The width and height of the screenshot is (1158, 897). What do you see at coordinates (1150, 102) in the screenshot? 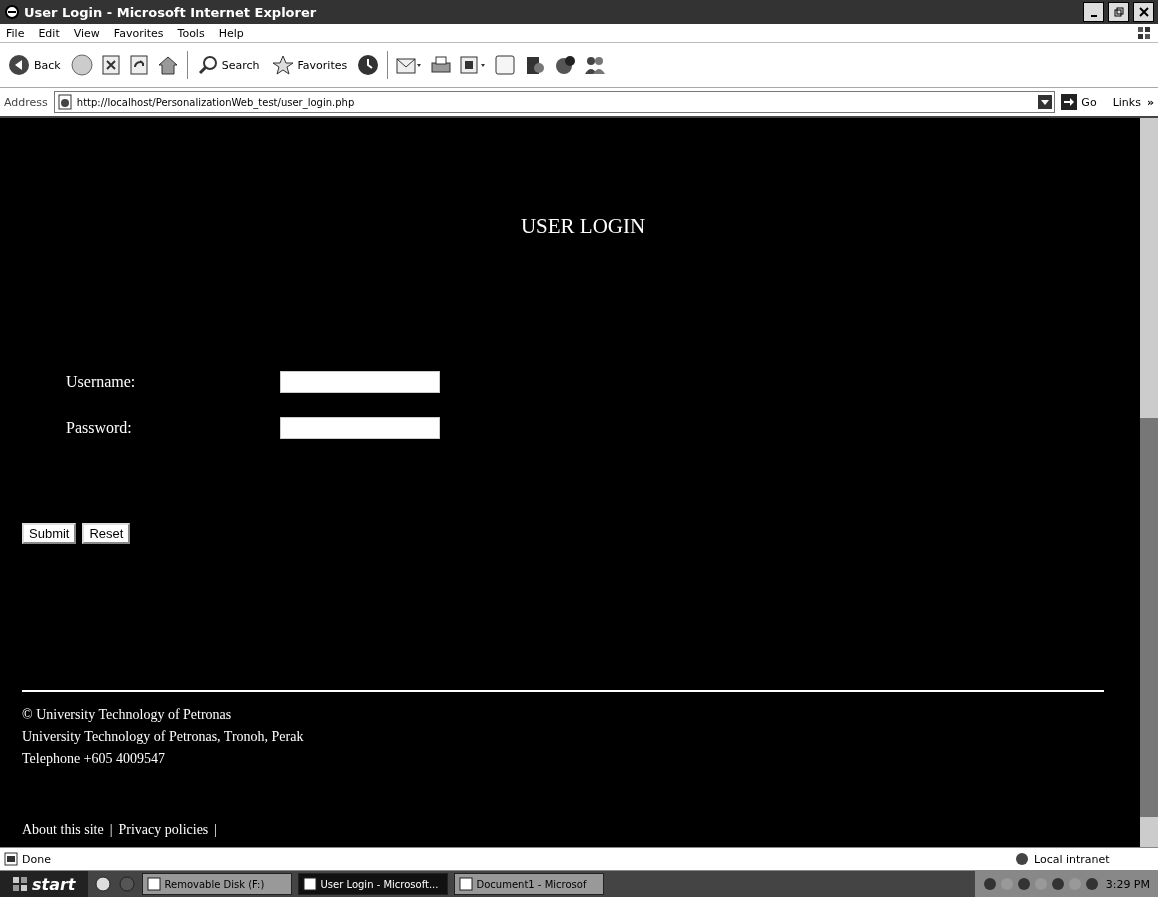
I see `more-button: »` at bounding box center [1150, 102].